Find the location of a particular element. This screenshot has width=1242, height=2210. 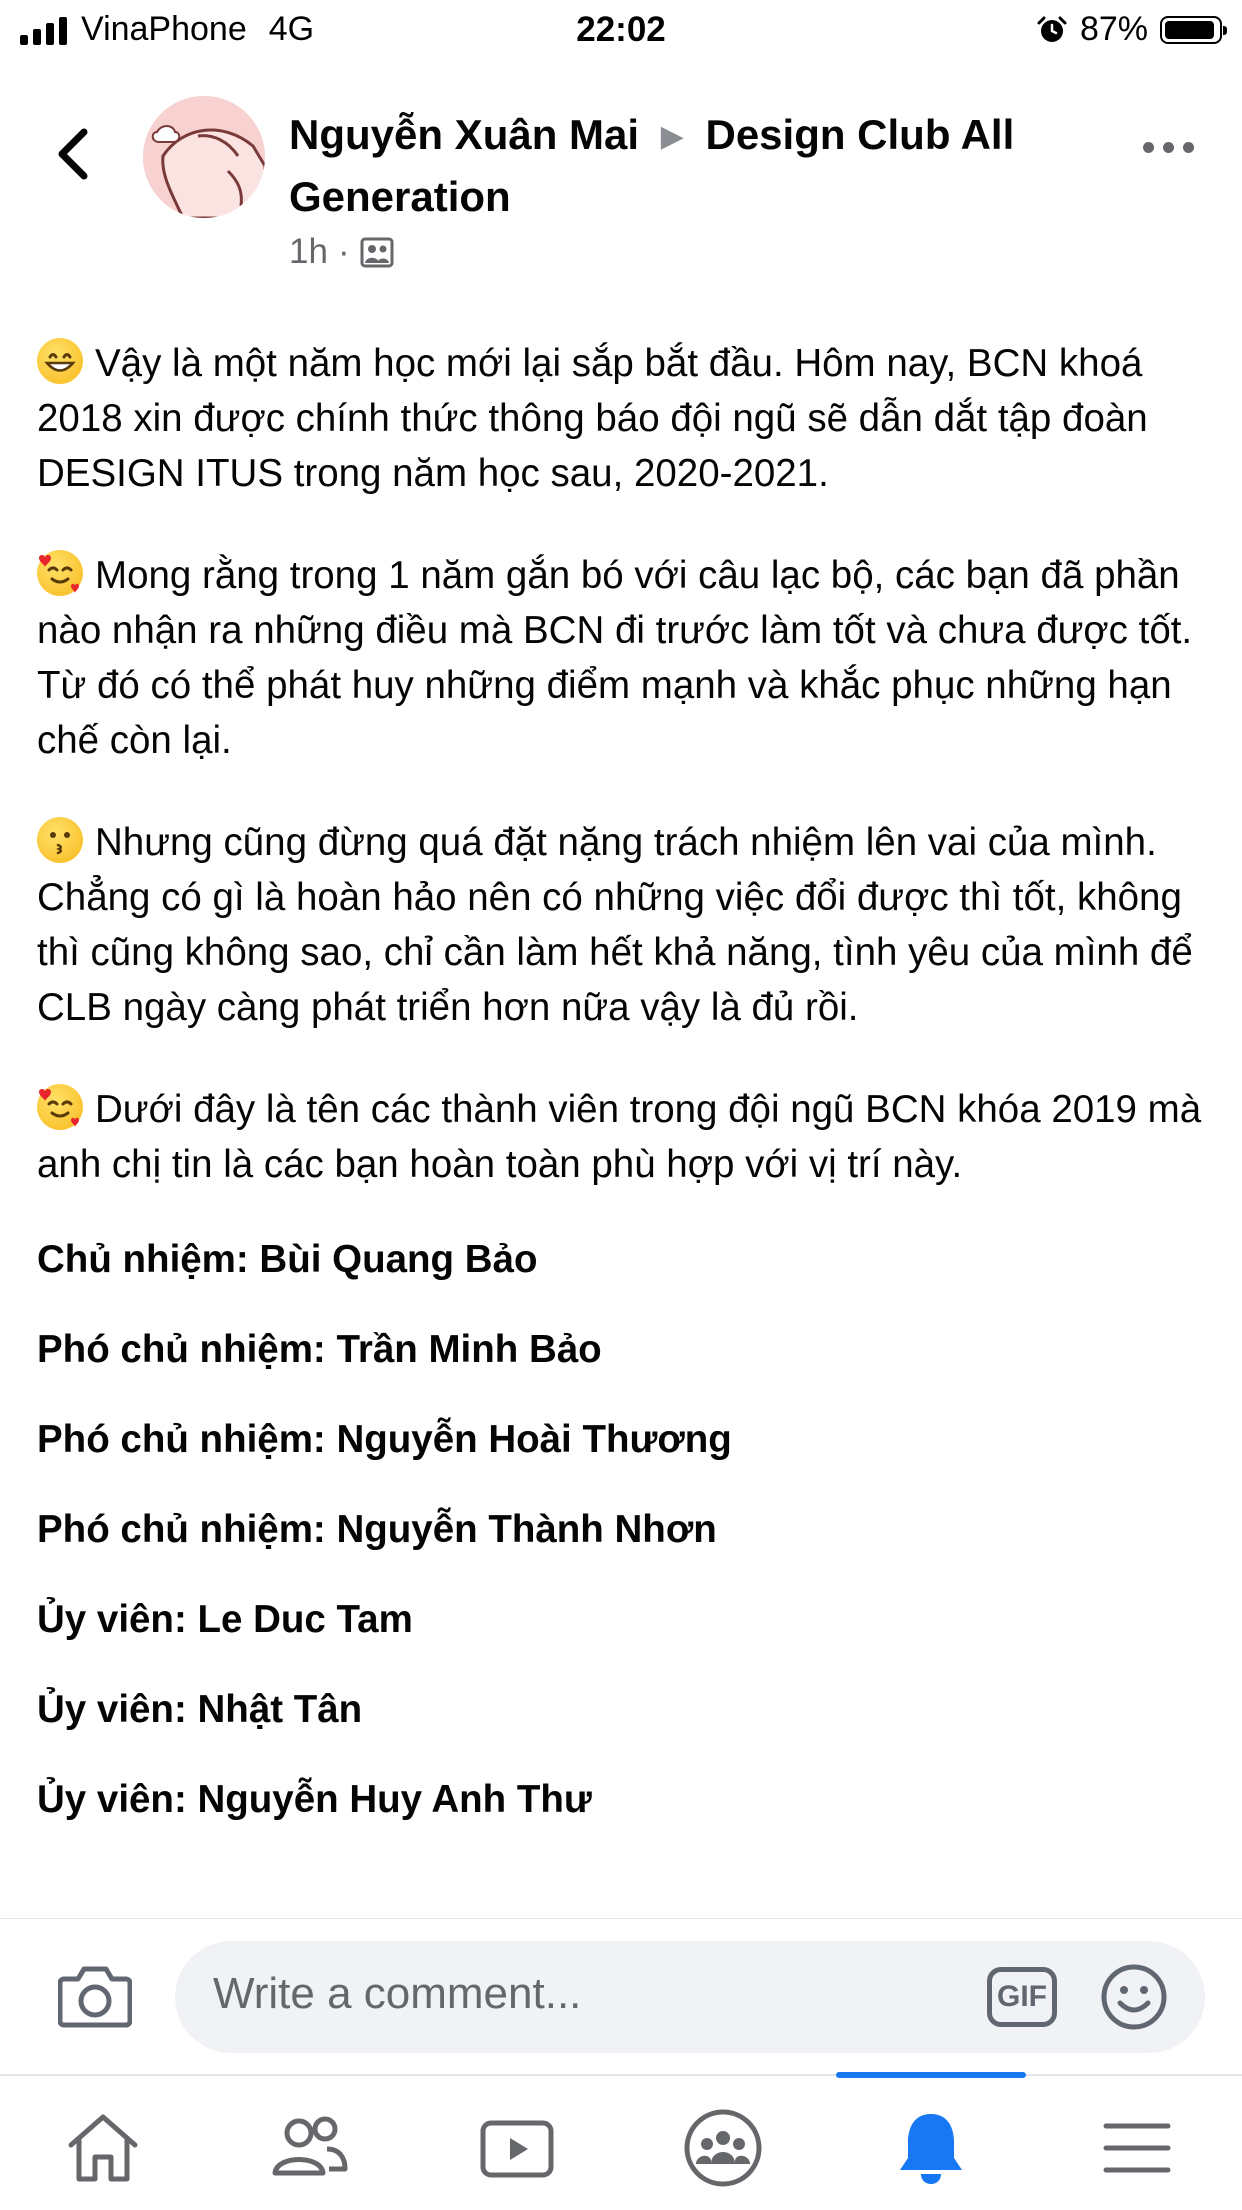

tab-friends is located at coordinates (309, 2148).